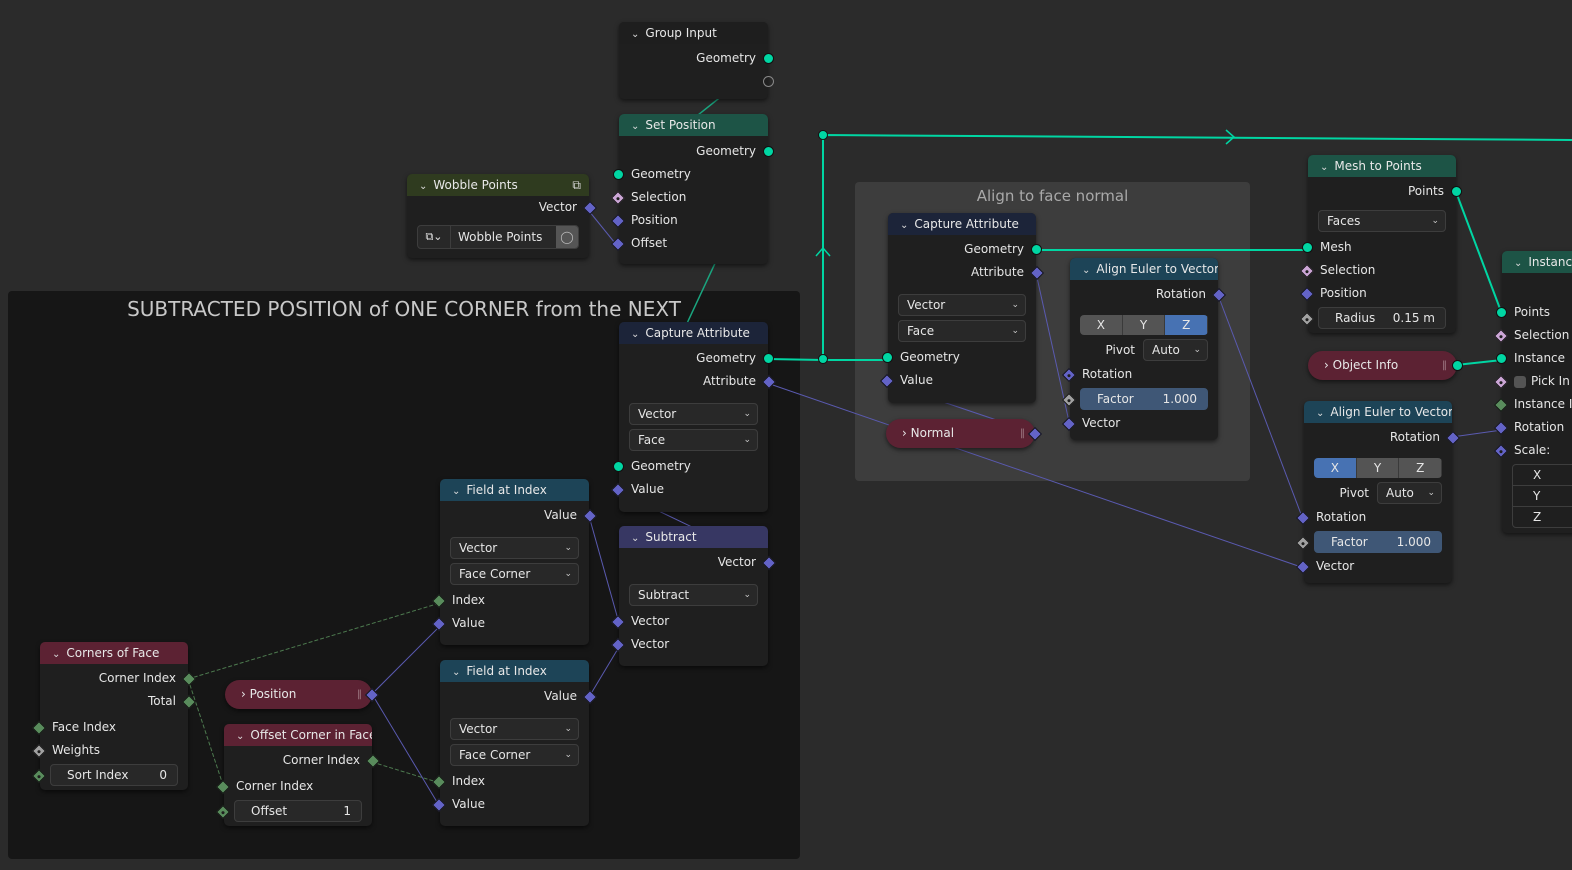  Describe the element at coordinates (693, 537) in the screenshot. I see `node-header: ⌄ Subtract` at that location.